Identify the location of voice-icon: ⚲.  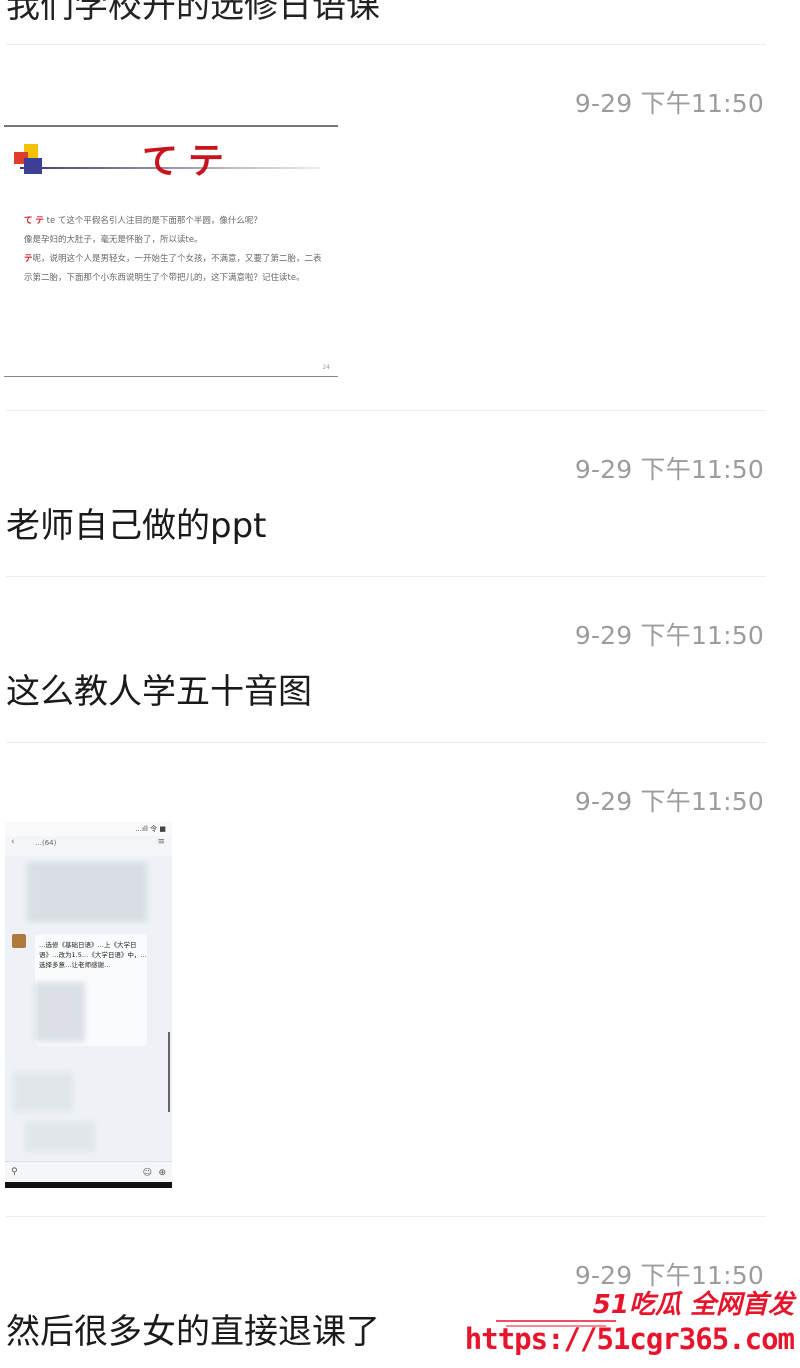
(14, 1172).